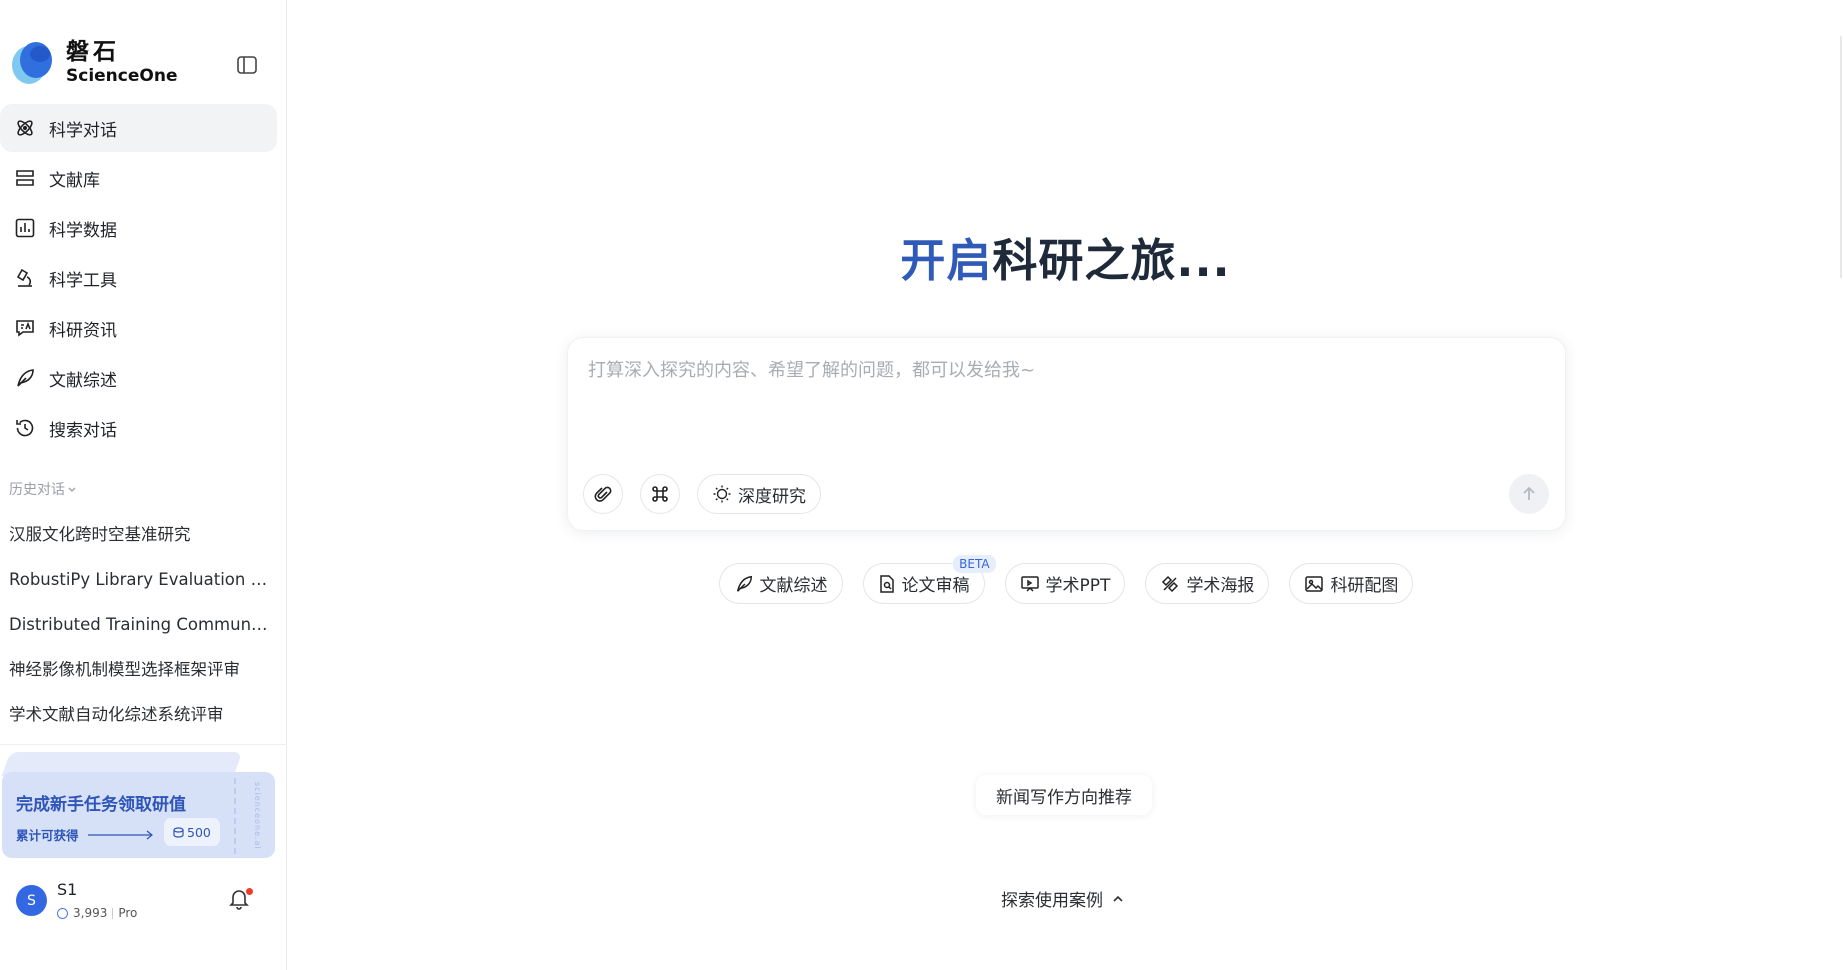 This screenshot has height=970, width=1843. What do you see at coordinates (140, 714) in the screenshot?
I see `history-item: 学术文献自动化综述系统评审` at bounding box center [140, 714].